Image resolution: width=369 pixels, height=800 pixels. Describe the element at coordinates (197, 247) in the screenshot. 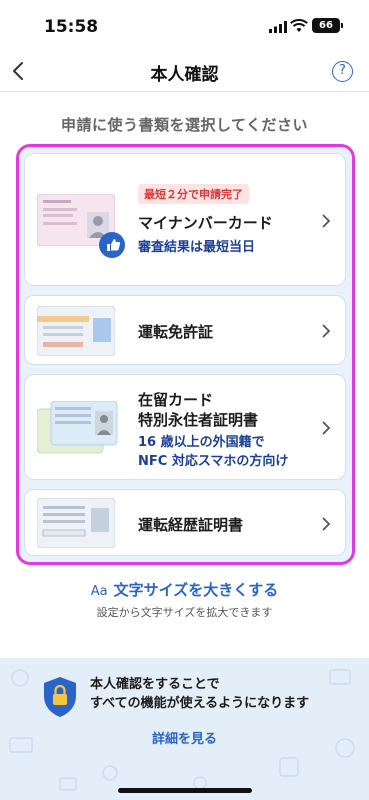

I see `document-subtext: 審査結果は最短当日` at that location.